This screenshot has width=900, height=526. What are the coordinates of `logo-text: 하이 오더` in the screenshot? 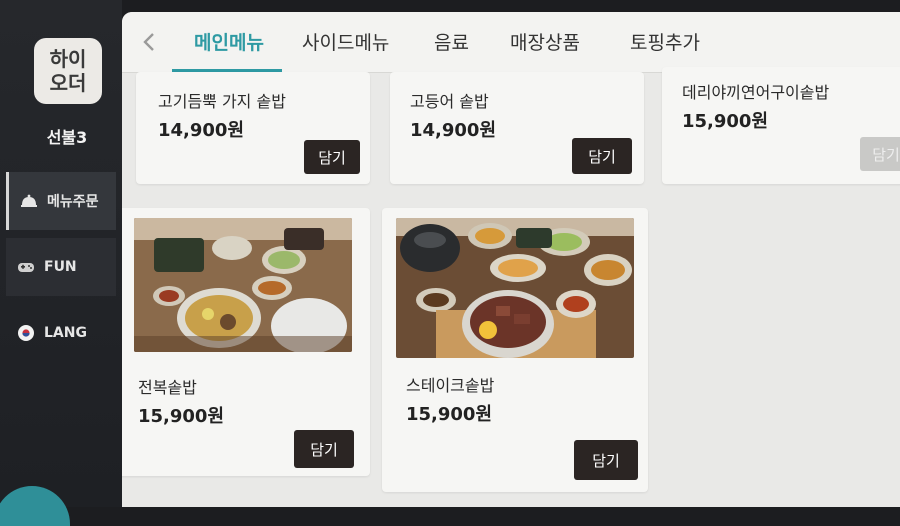 It's located at (68, 71).